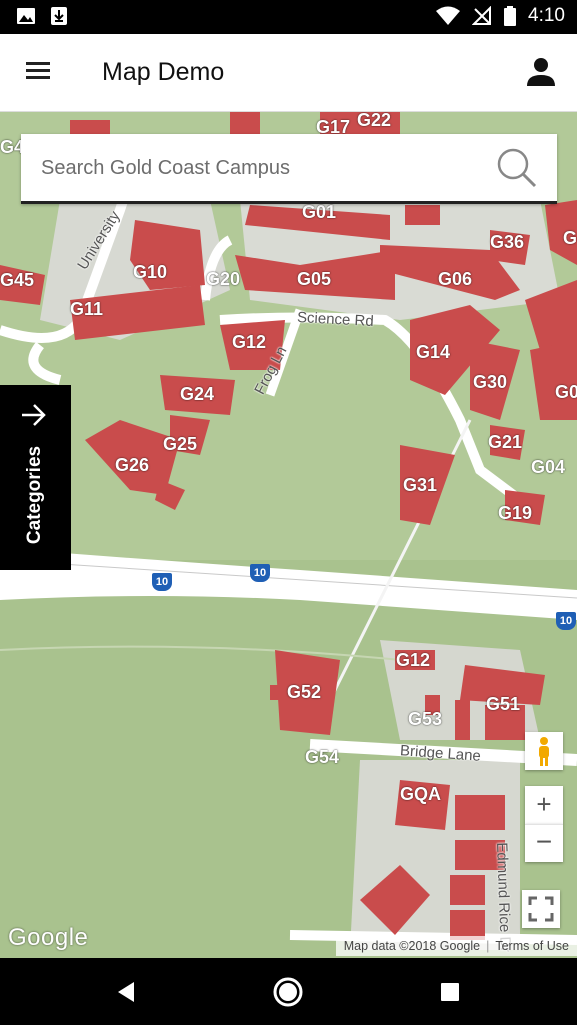 The width and height of the screenshot is (577, 1025). Describe the element at coordinates (314, 279) in the screenshot. I see `building-label: G05` at that location.